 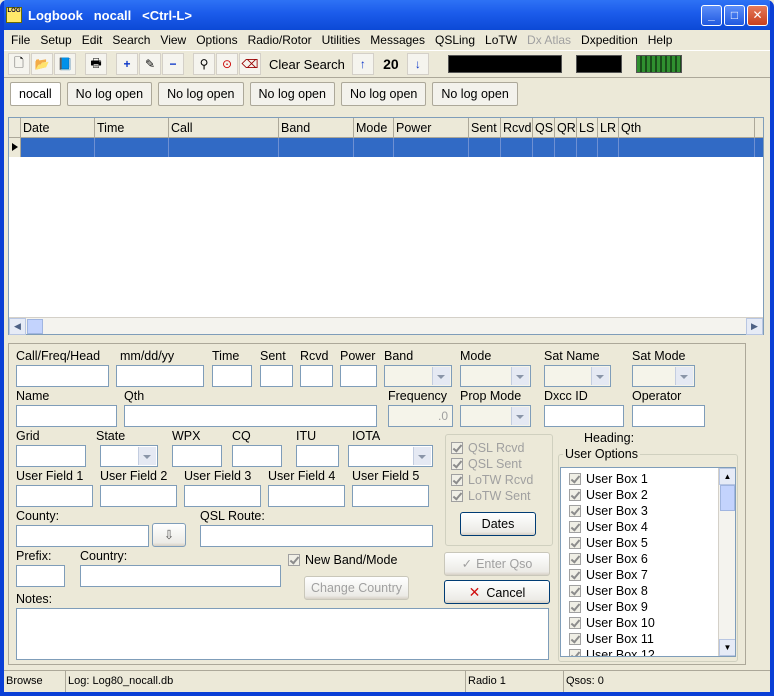 I want to click on column-header-qth: Qth, so click(x=687, y=127).